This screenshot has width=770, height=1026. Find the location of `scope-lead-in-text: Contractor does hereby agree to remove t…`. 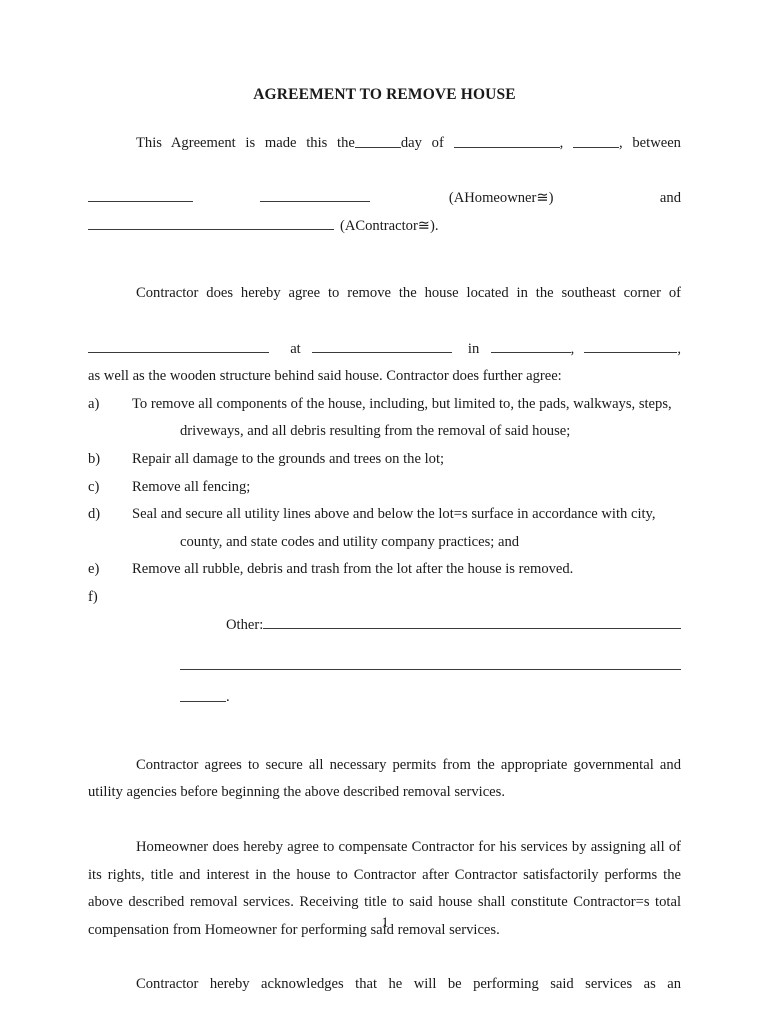

scope-lead-in-text: Contractor does hereby agree to remove t… is located at coordinates (408, 293).